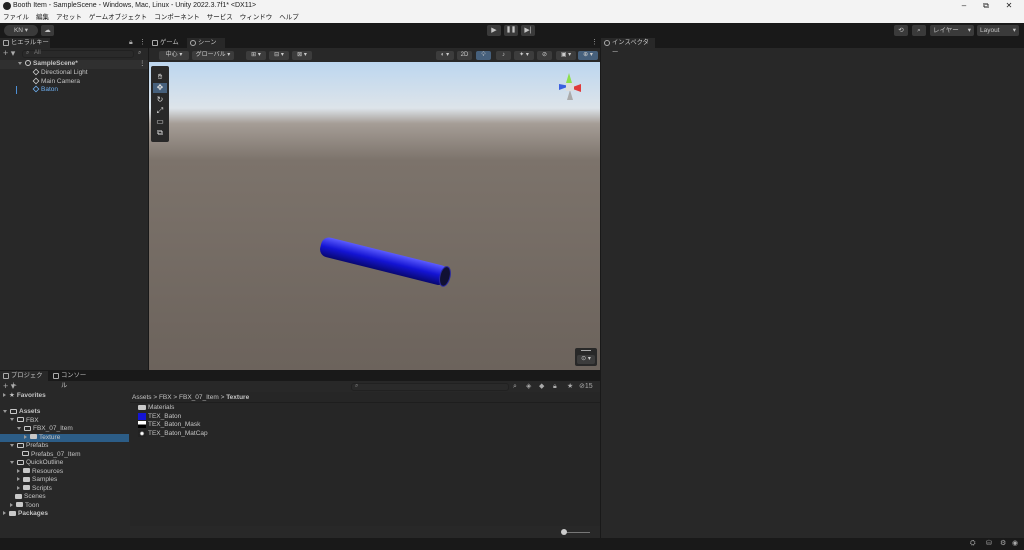  What do you see at coordinates (24, 380) in the screenshot?
I see `tab-project: プロジェクト` at bounding box center [24, 380].